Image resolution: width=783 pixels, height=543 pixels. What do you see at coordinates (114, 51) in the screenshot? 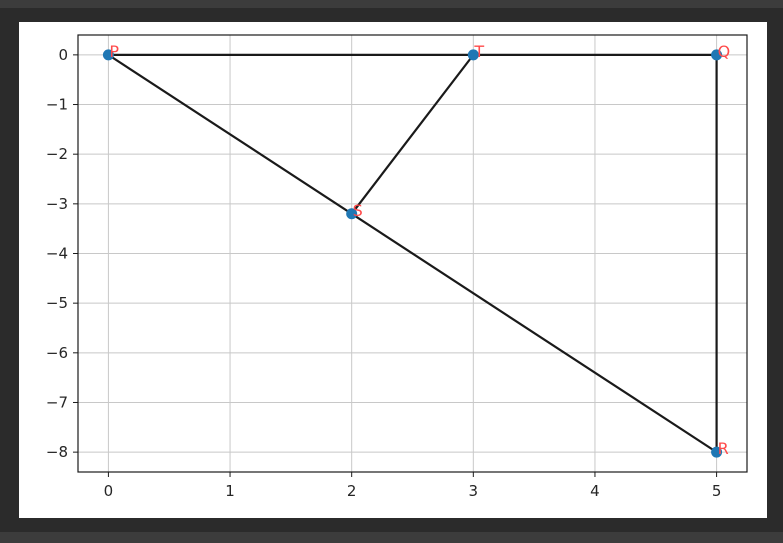
I see `point-label-P: P` at bounding box center [114, 51].